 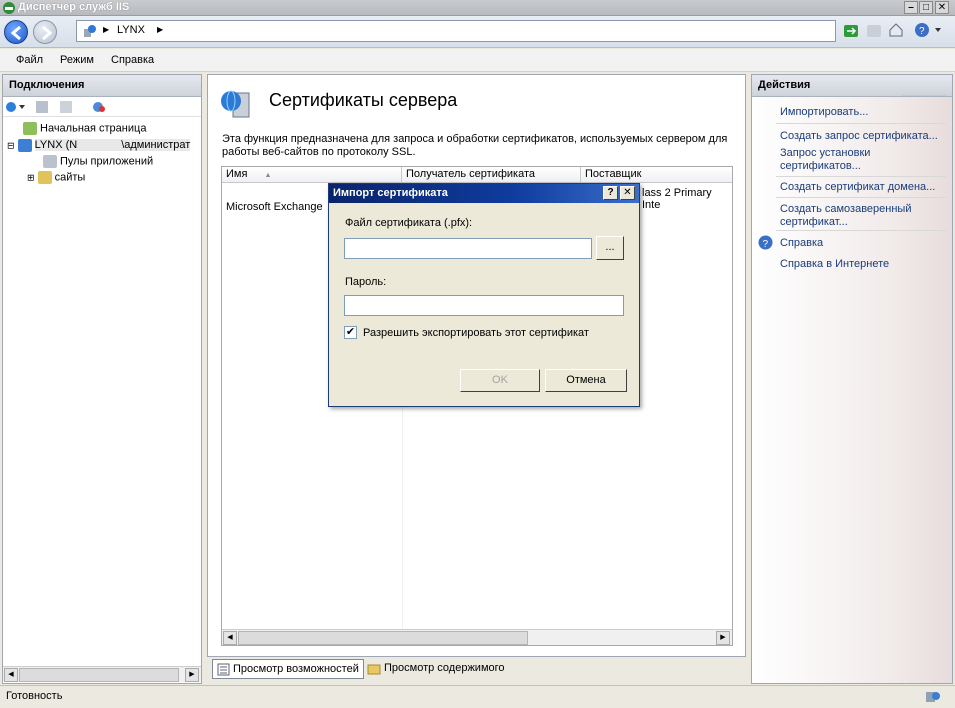 I want to click on table-scroll-right: ▶, so click(x=723, y=638).